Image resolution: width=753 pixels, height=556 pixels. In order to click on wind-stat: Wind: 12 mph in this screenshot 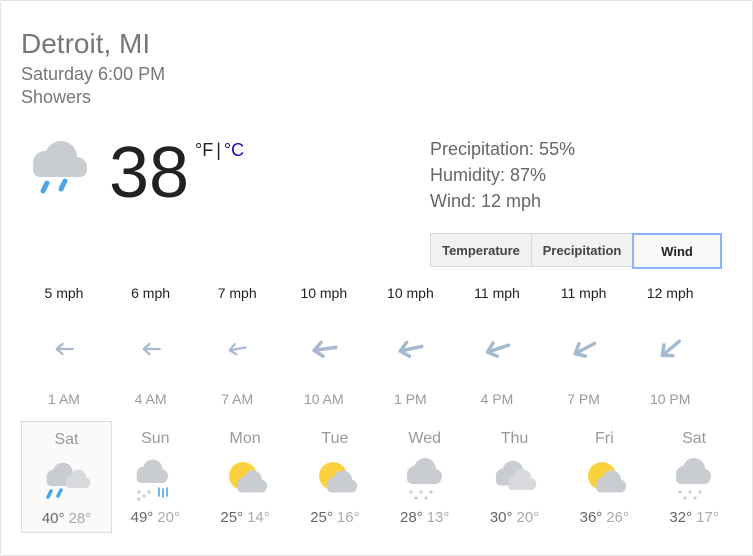, I will do `click(486, 201)`.